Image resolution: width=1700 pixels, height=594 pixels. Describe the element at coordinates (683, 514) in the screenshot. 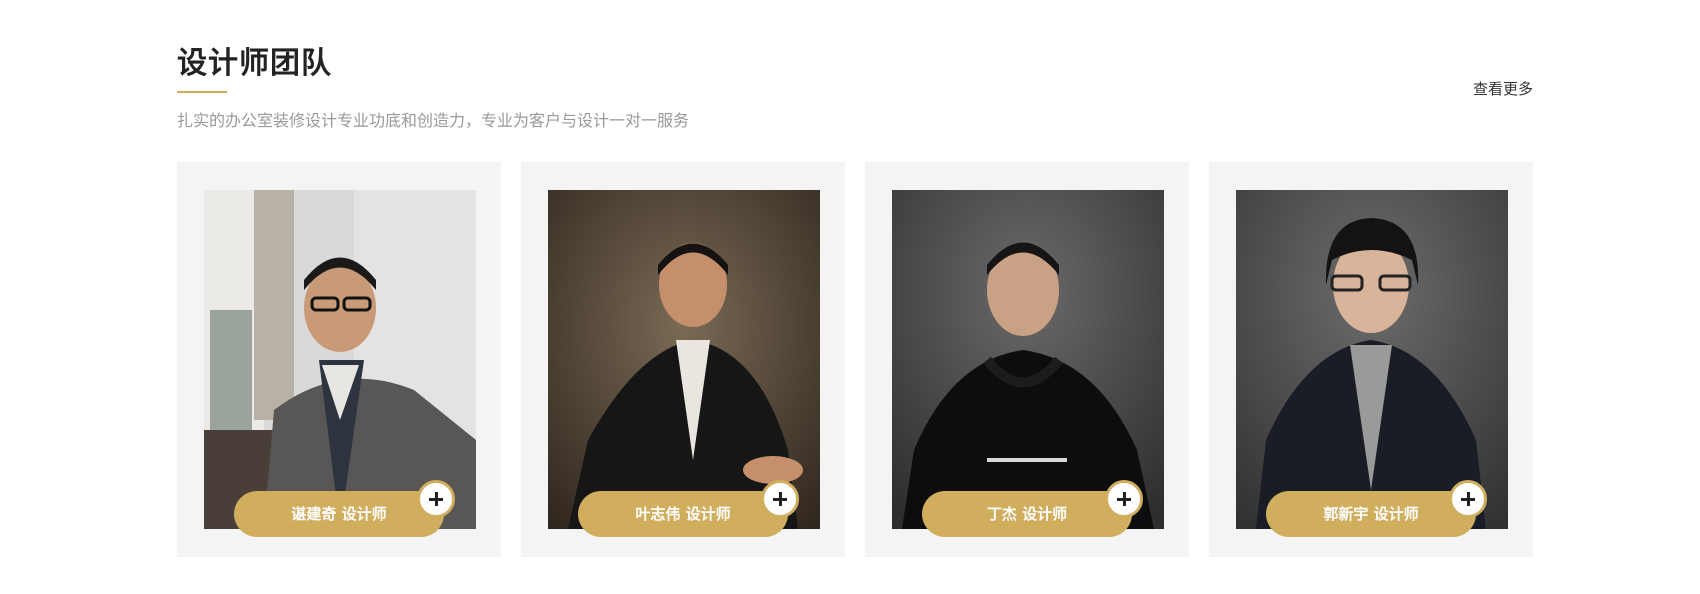

I see `designer-name-button: 叶志伟 设计师` at that location.